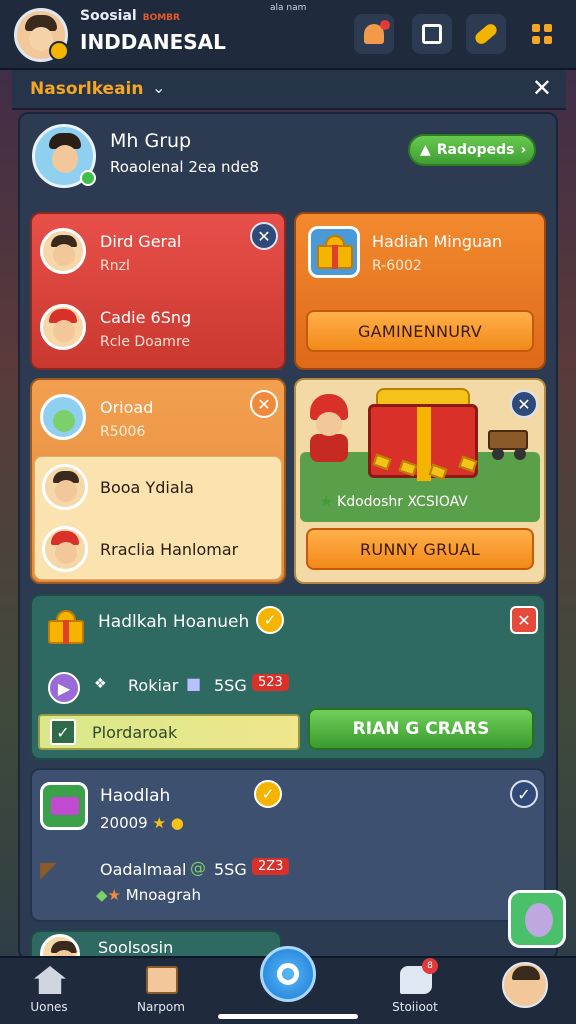 The image size is (576, 1024). Describe the element at coordinates (63, 732) in the screenshot. I see `checkbox-icon: ✓` at that location.